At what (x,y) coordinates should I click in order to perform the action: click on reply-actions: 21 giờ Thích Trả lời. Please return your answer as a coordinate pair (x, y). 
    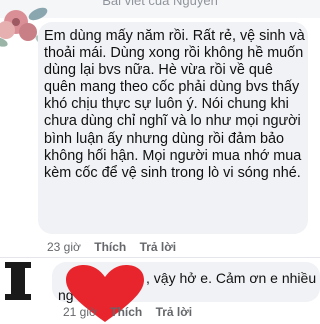
    Looking at the image, I should click on (132, 312).